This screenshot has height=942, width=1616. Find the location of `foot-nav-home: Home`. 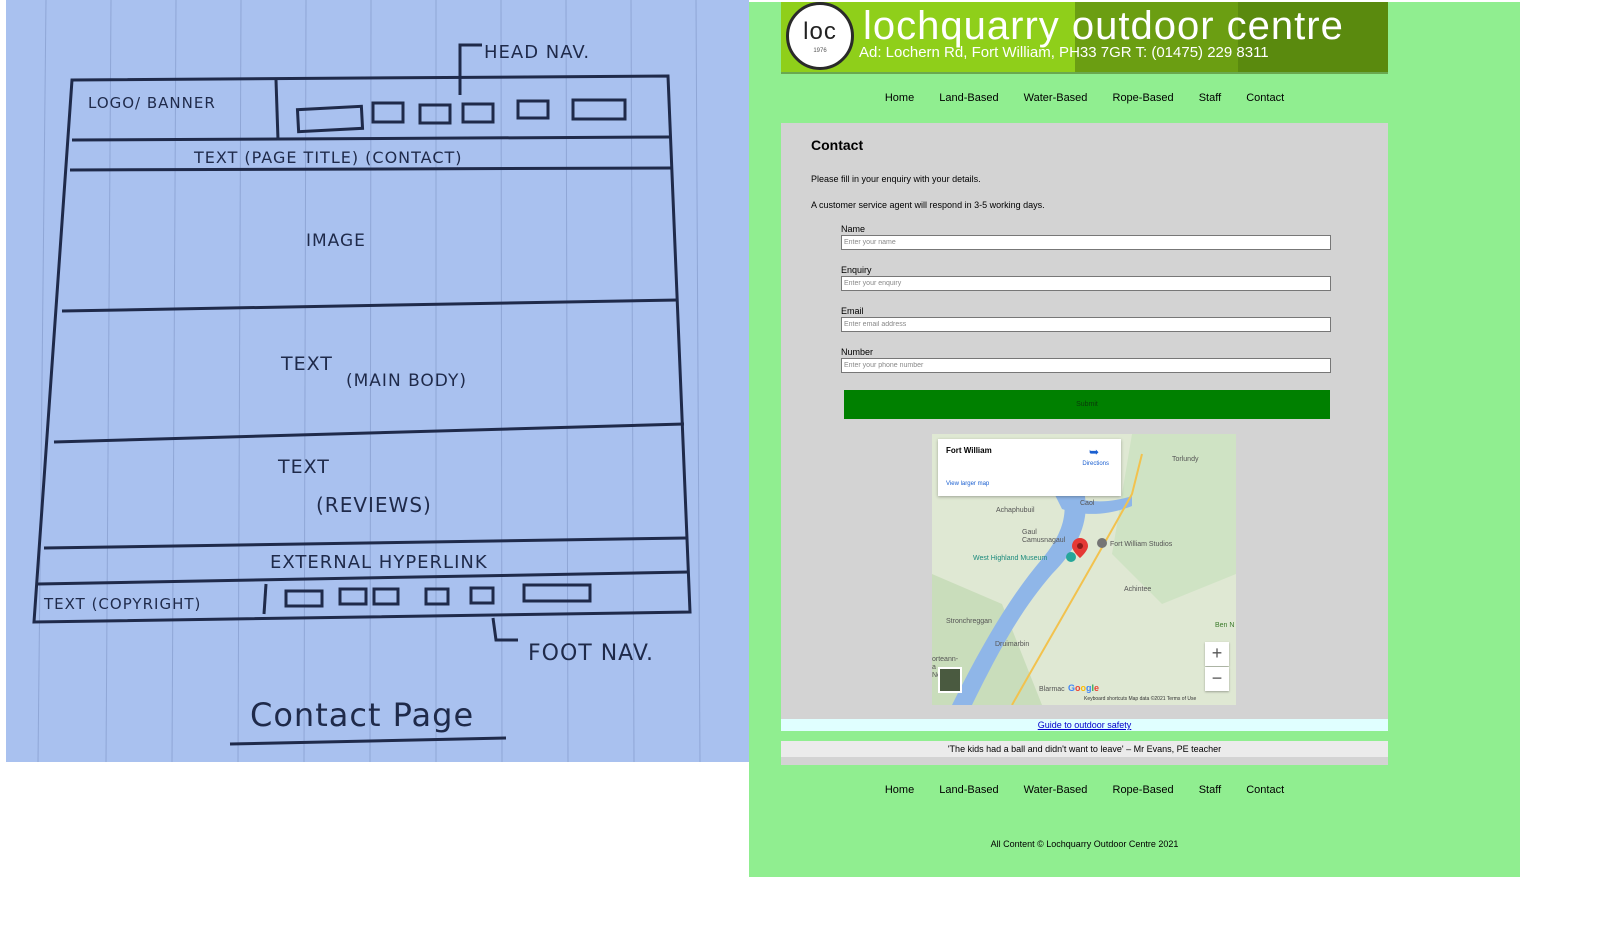

foot-nav-home: Home is located at coordinates (899, 790).